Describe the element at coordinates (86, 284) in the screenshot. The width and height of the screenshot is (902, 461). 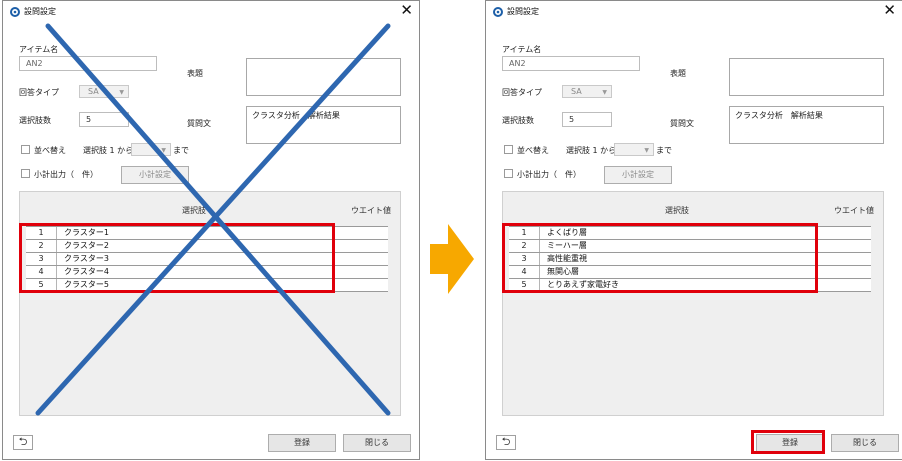
I see `choice-text: クラスター5` at that location.